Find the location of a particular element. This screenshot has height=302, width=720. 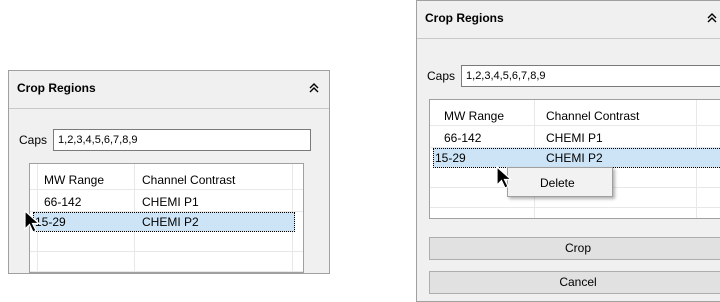

context-menu: Delete is located at coordinates (560, 182).